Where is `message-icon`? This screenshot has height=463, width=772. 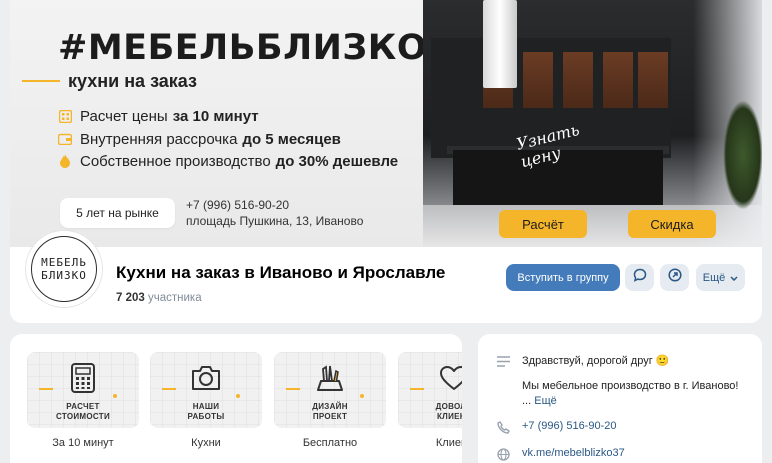 message-icon is located at coordinates (640, 277).